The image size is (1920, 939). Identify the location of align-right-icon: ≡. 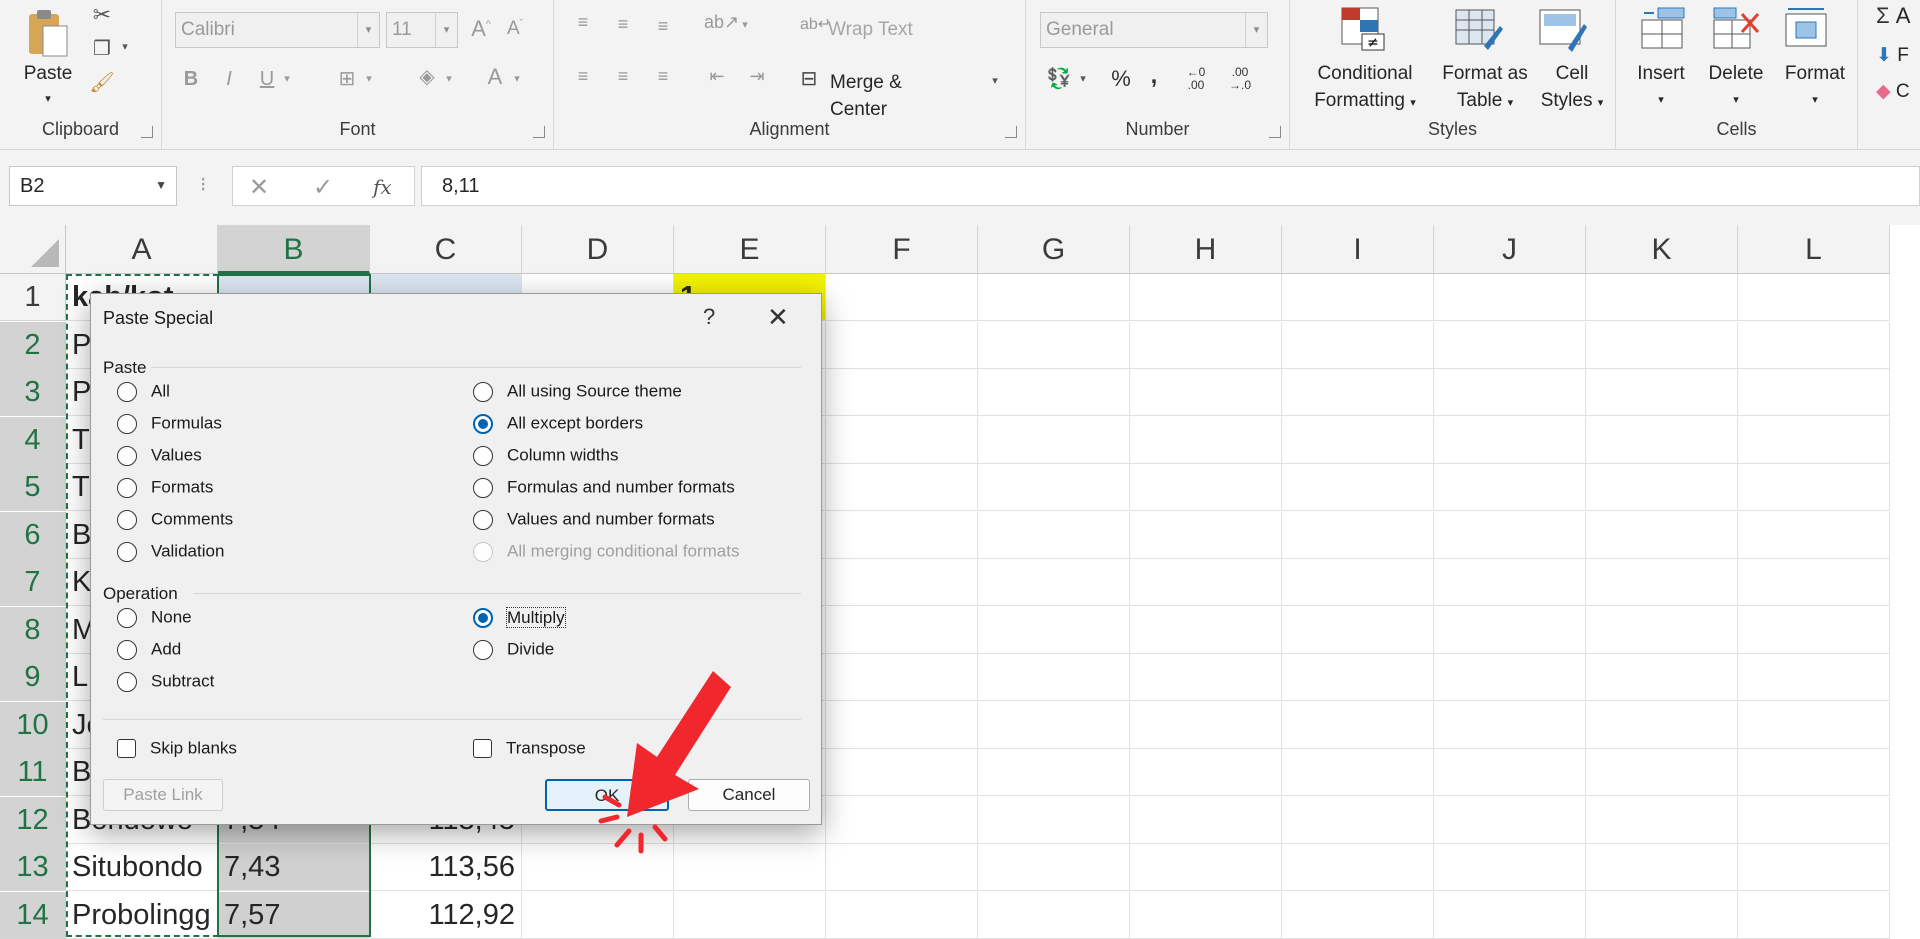
(663, 76).